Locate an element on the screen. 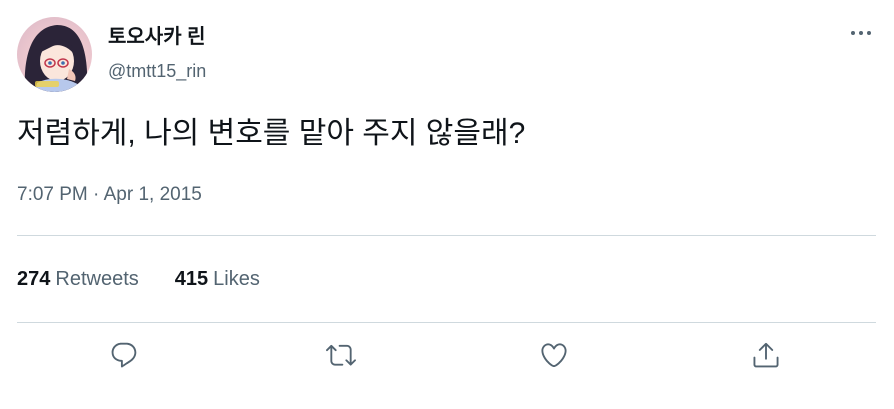 The width and height of the screenshot is (894, 409). avatar is located at coordinates (54, 54).